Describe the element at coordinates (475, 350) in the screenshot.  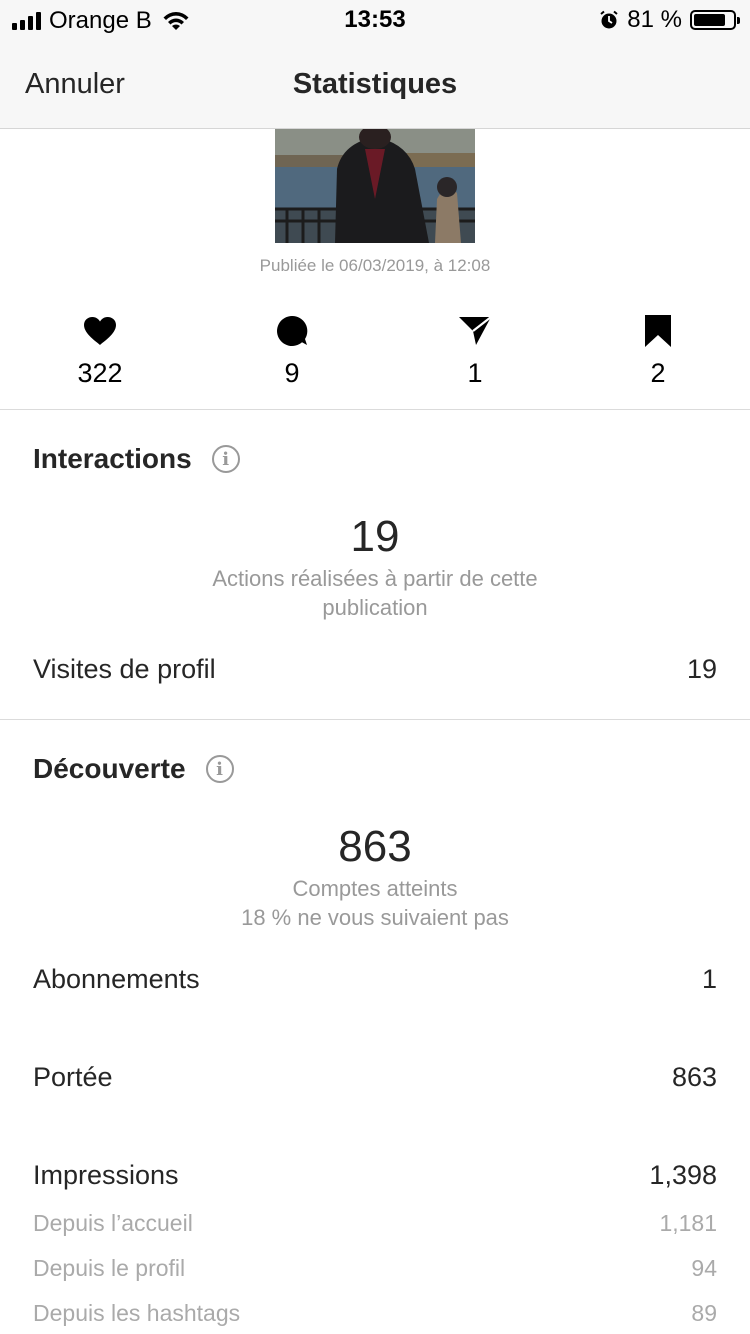
I see `shares-count: 1` at that location.